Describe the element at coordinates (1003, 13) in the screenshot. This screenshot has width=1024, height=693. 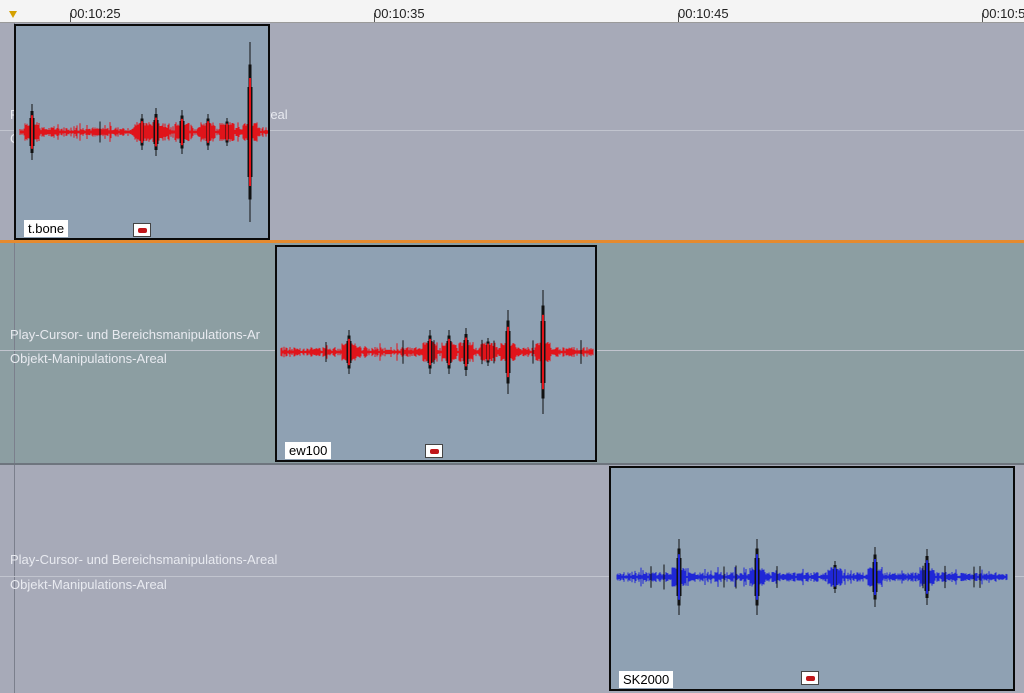
I see `ruler-time-label: 00:10:5` at that location.